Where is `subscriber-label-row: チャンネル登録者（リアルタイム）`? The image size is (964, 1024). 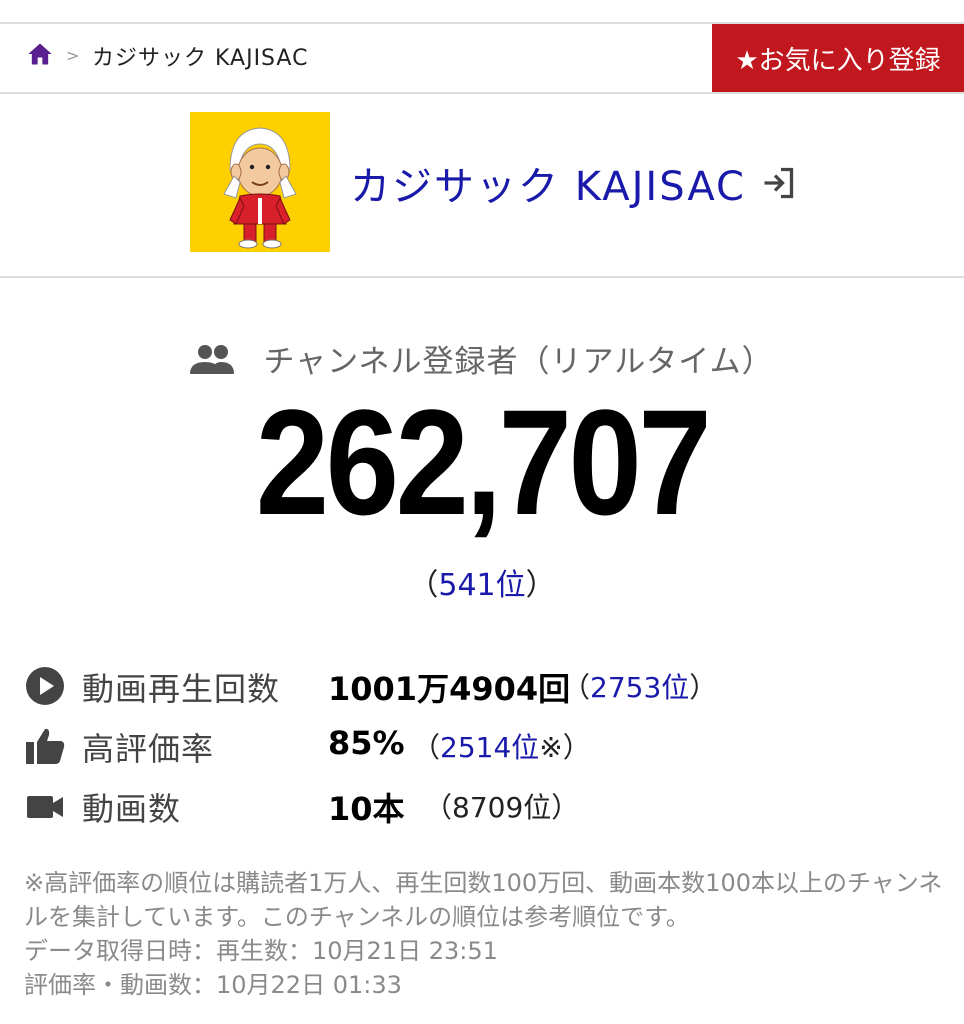
subscriber-label-row: チャンネル登録者（リアルタイム） is located at coordinates (482, 358).